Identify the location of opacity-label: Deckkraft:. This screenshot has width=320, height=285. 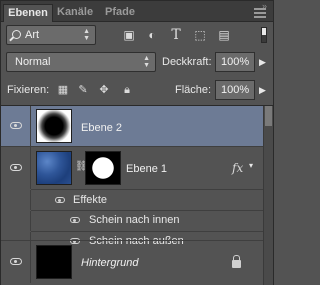
(187, 62).